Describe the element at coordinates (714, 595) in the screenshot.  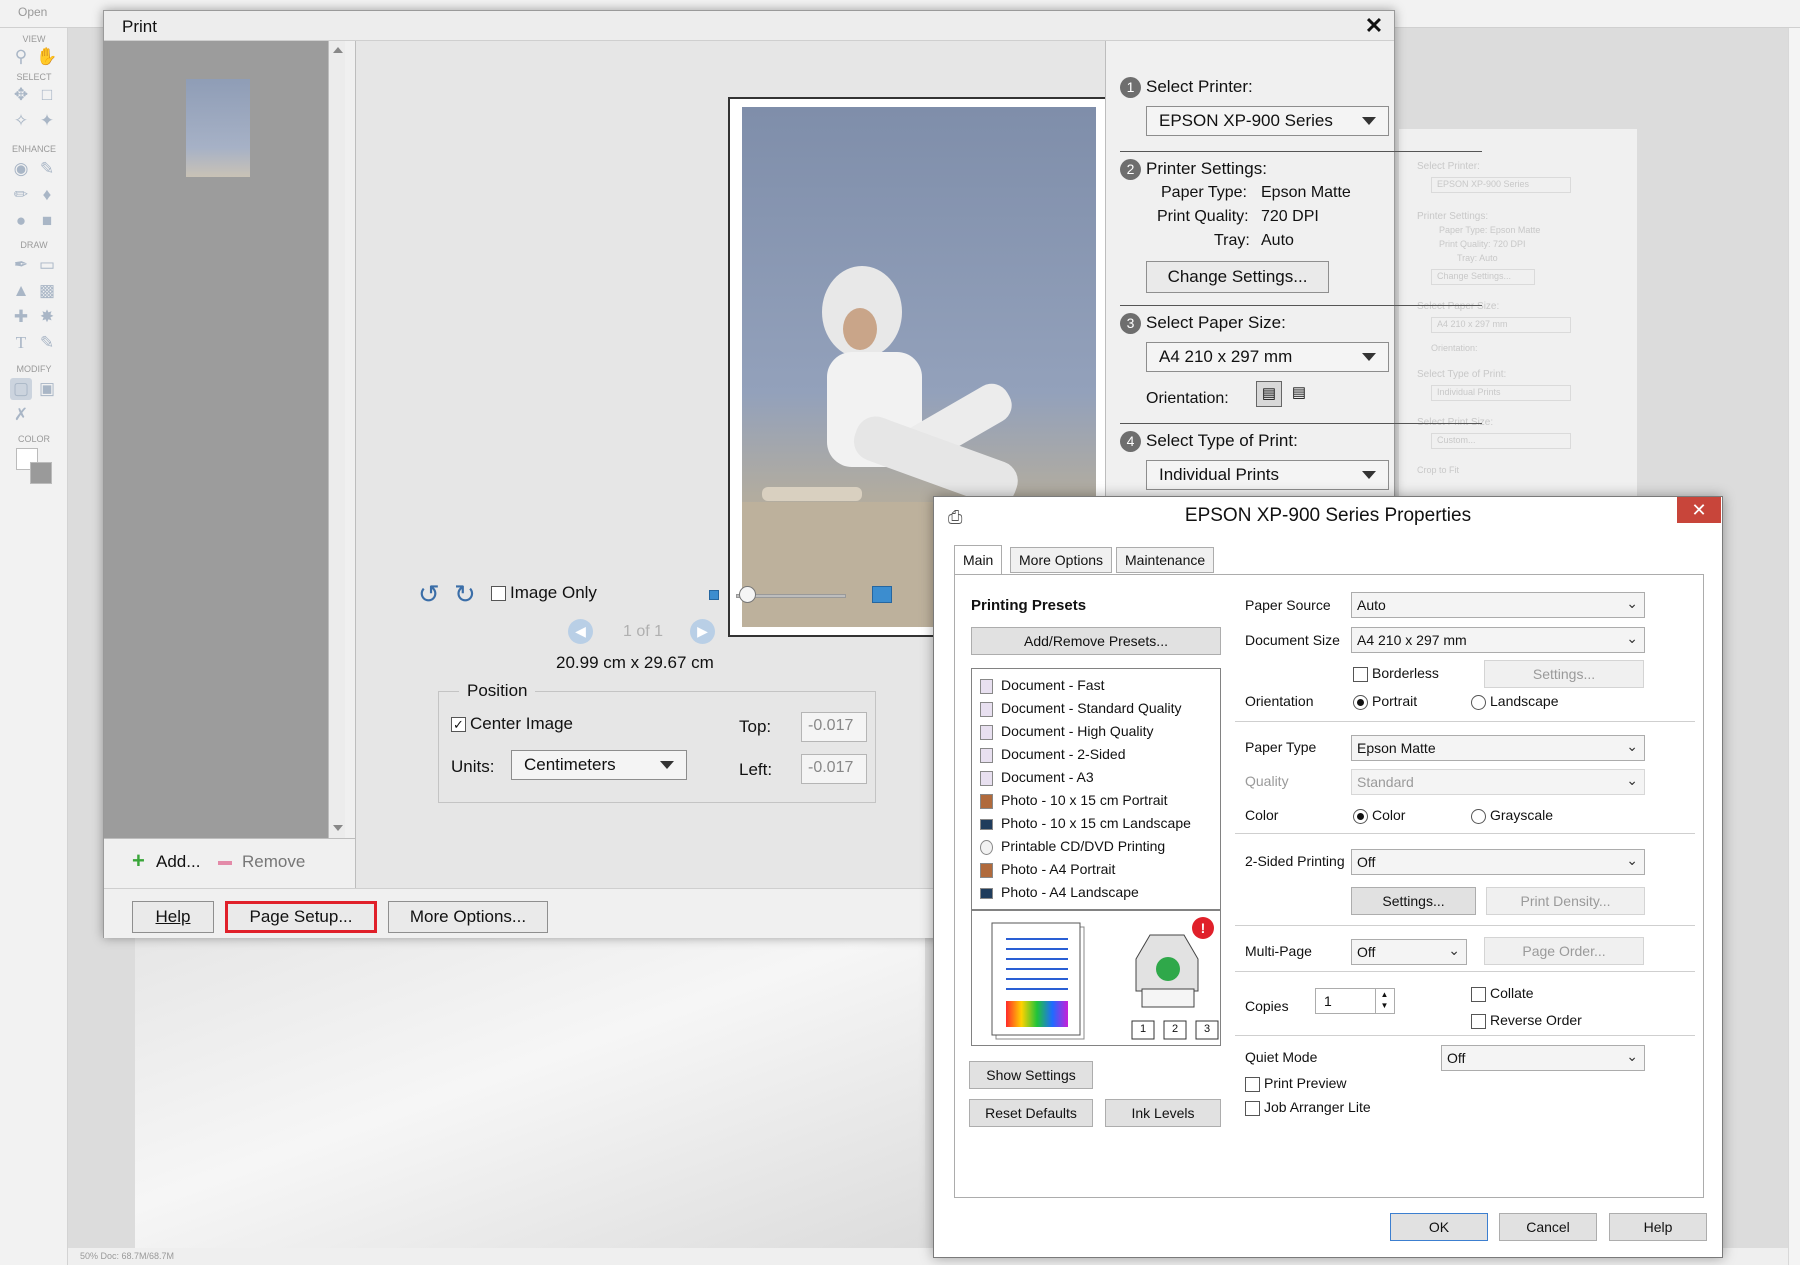
I see `zoom-out-icon` at that location.